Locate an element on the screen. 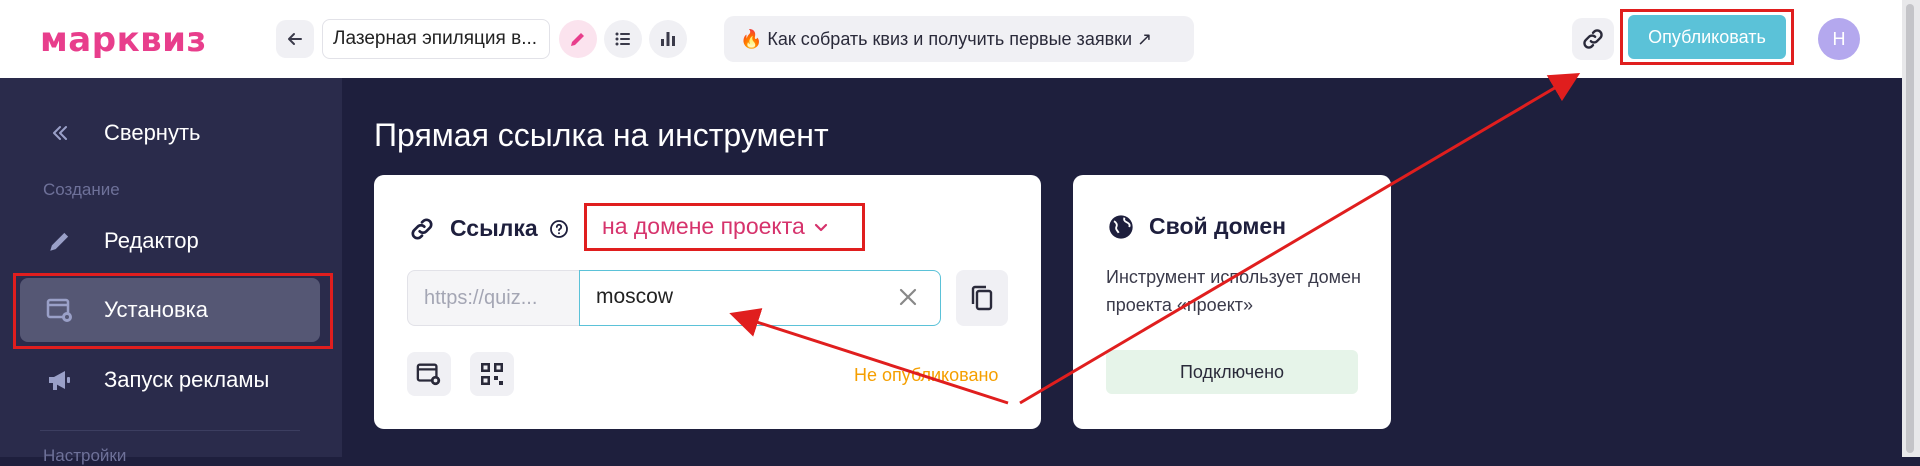 The image size is (1920, 466). page-title: Прямая ссылка на инструмент is located at coordinates (601, 135).